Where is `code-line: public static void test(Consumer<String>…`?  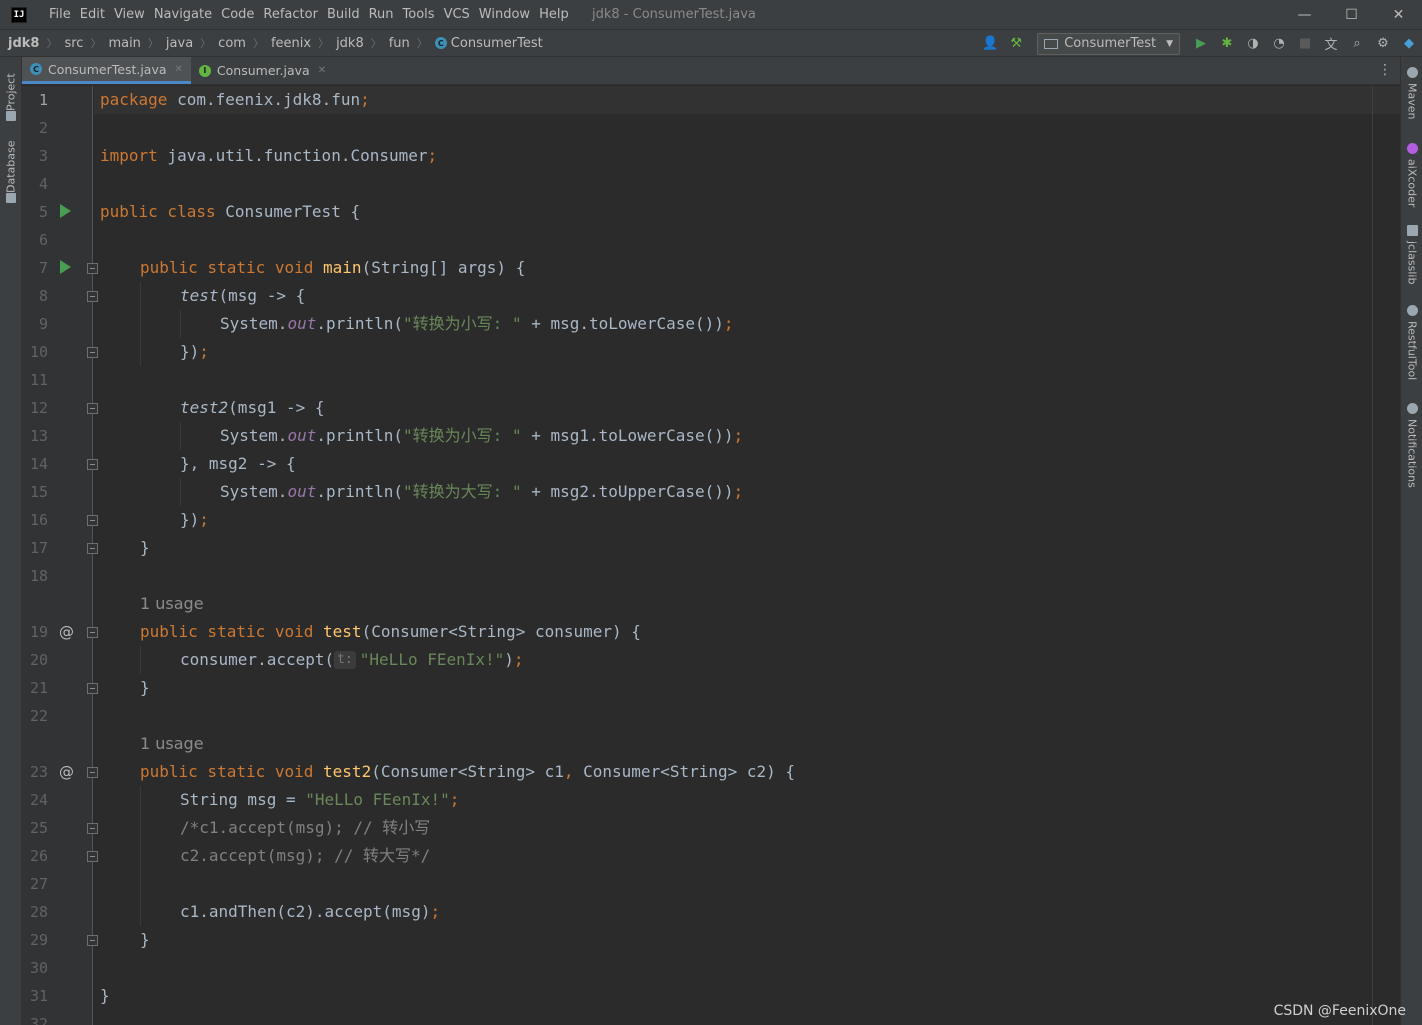 code-line: public static void test(Consumer<String>… is located at coordinates (747, 632).